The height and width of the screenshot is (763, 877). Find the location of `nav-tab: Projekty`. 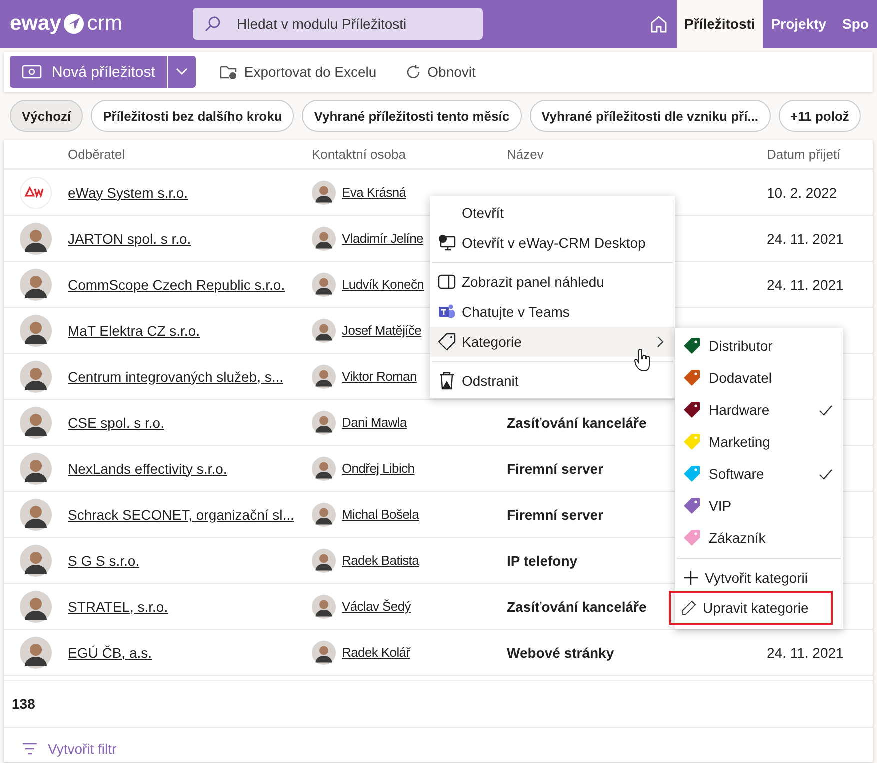

nav-tab: Projekty is located at coordinates (799, 24).